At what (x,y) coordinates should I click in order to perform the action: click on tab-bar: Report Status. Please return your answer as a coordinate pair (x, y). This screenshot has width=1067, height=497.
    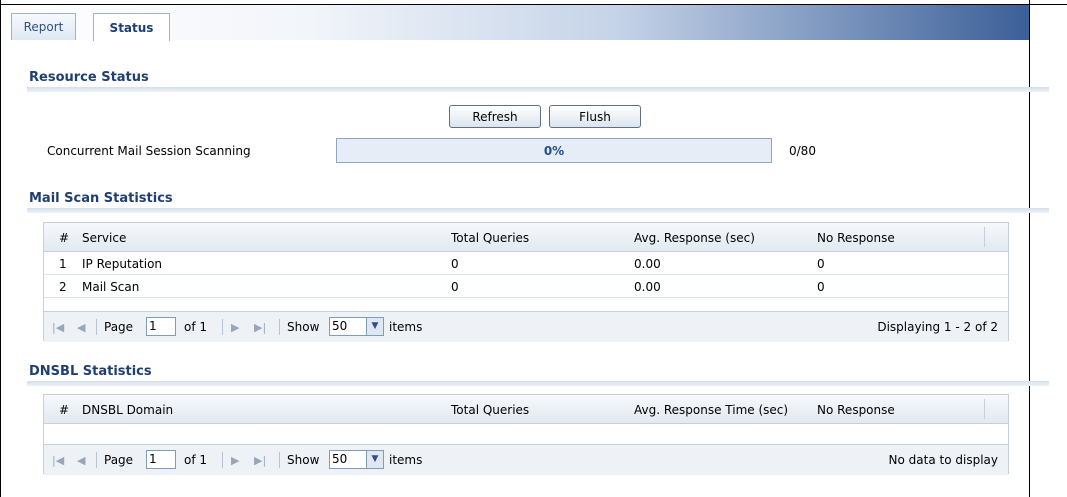
    Looking at the image, I should click on (515, 23).